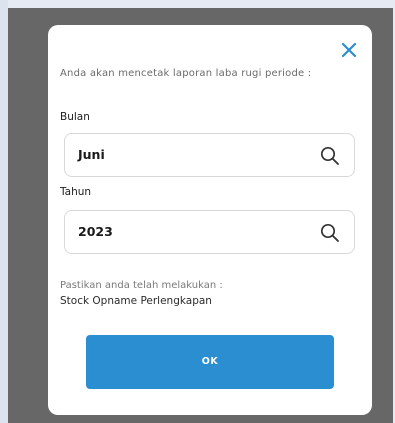 This screenshot has width=395, height=423. Describe the element at coordinates (95, 231) in the screenshot. I see `year-value: 2023` at that location.